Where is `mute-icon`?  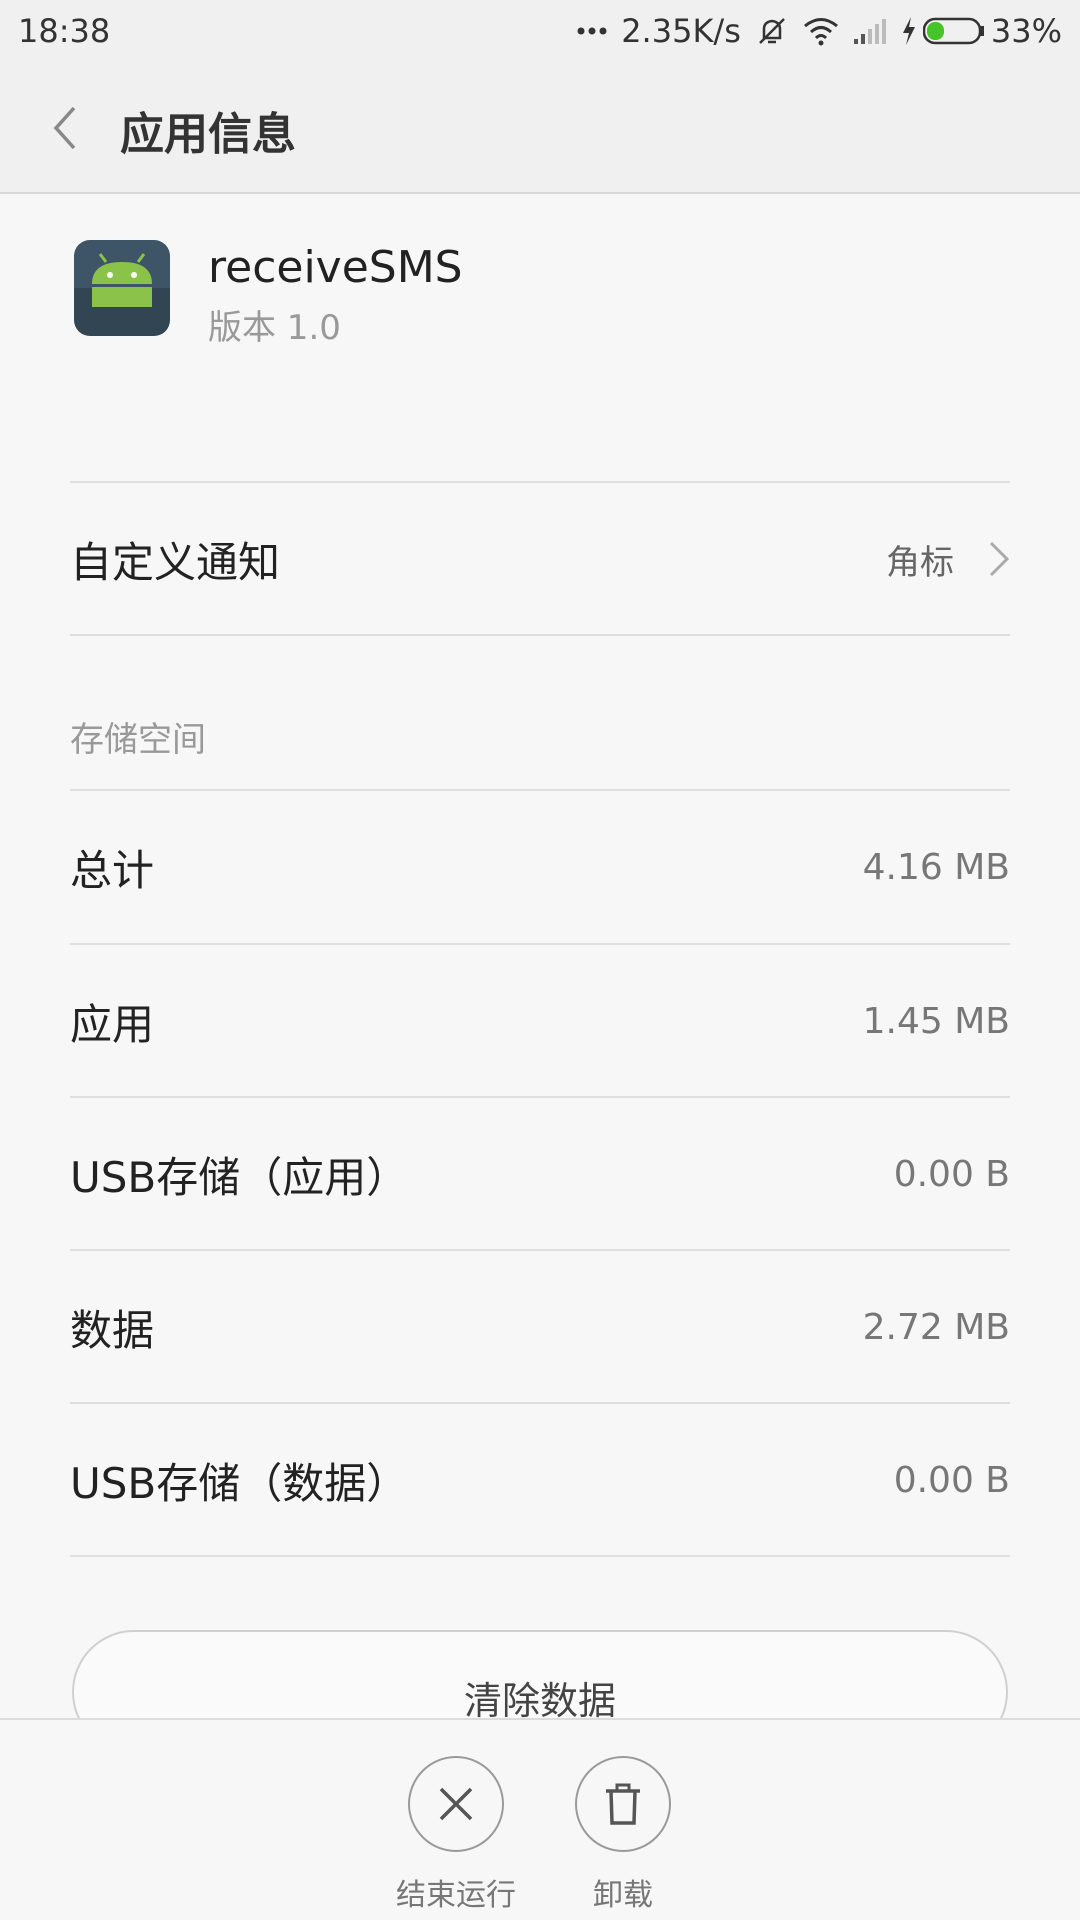 mute-icon is located at coordinates (771, 31).